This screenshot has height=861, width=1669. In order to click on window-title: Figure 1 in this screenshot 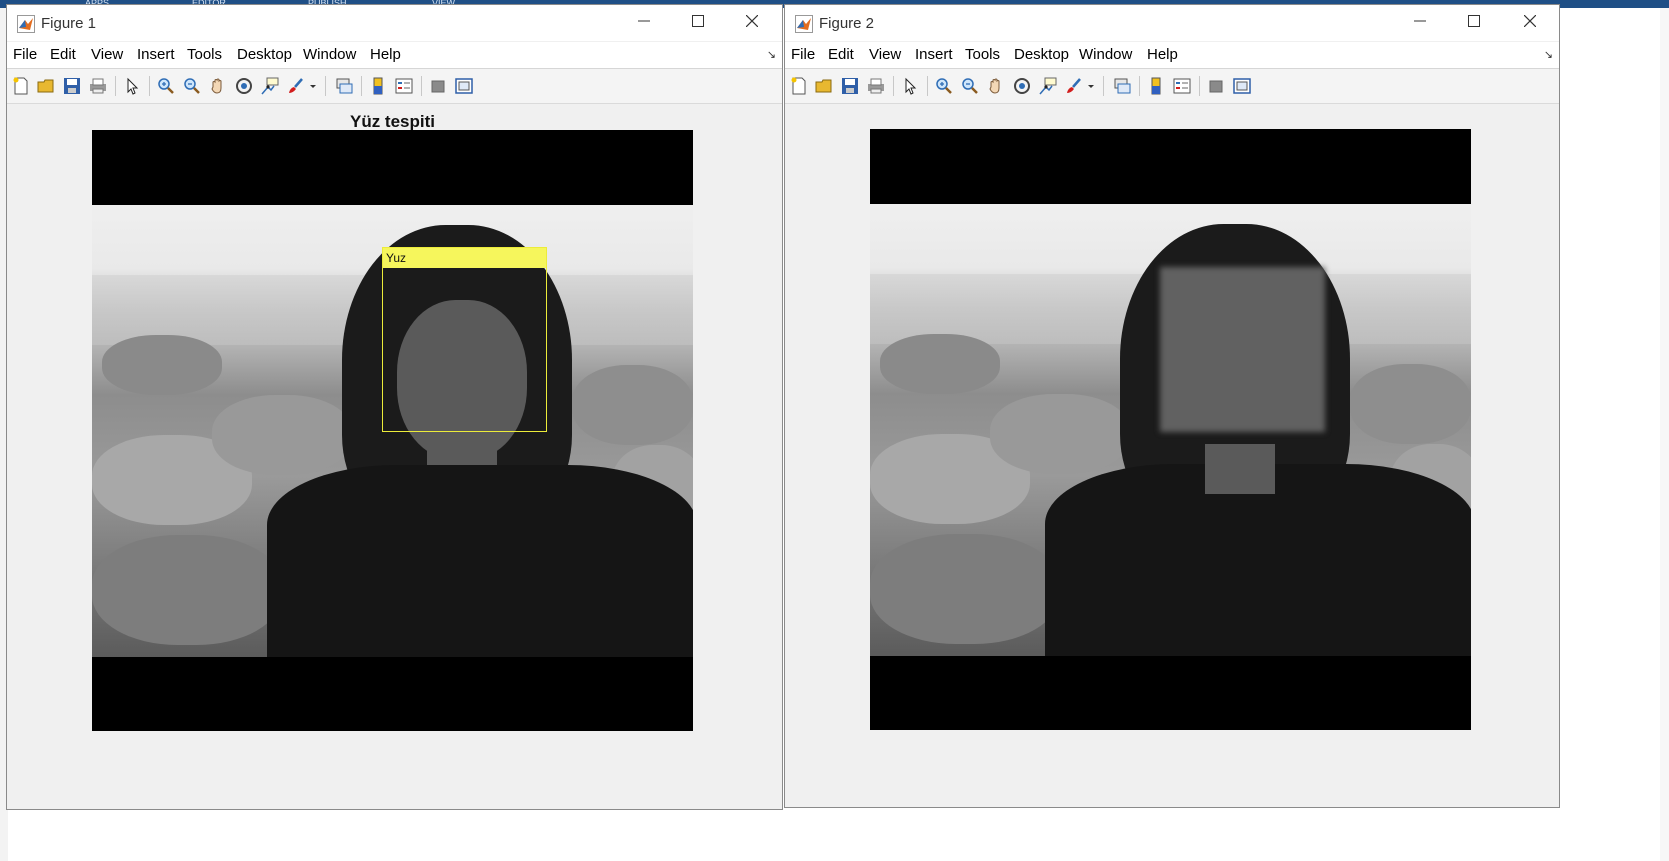, I will do `click(69, 23)`.